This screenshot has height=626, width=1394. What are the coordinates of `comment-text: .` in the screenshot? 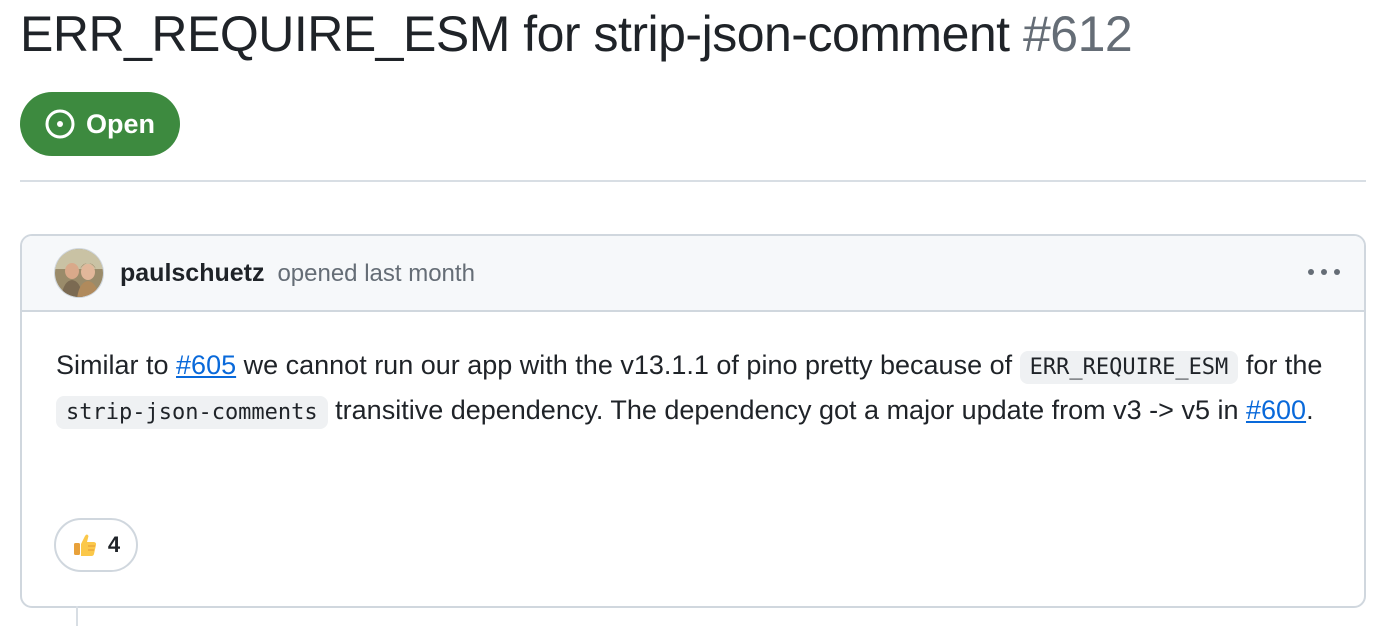 It's located at (1310, 410).